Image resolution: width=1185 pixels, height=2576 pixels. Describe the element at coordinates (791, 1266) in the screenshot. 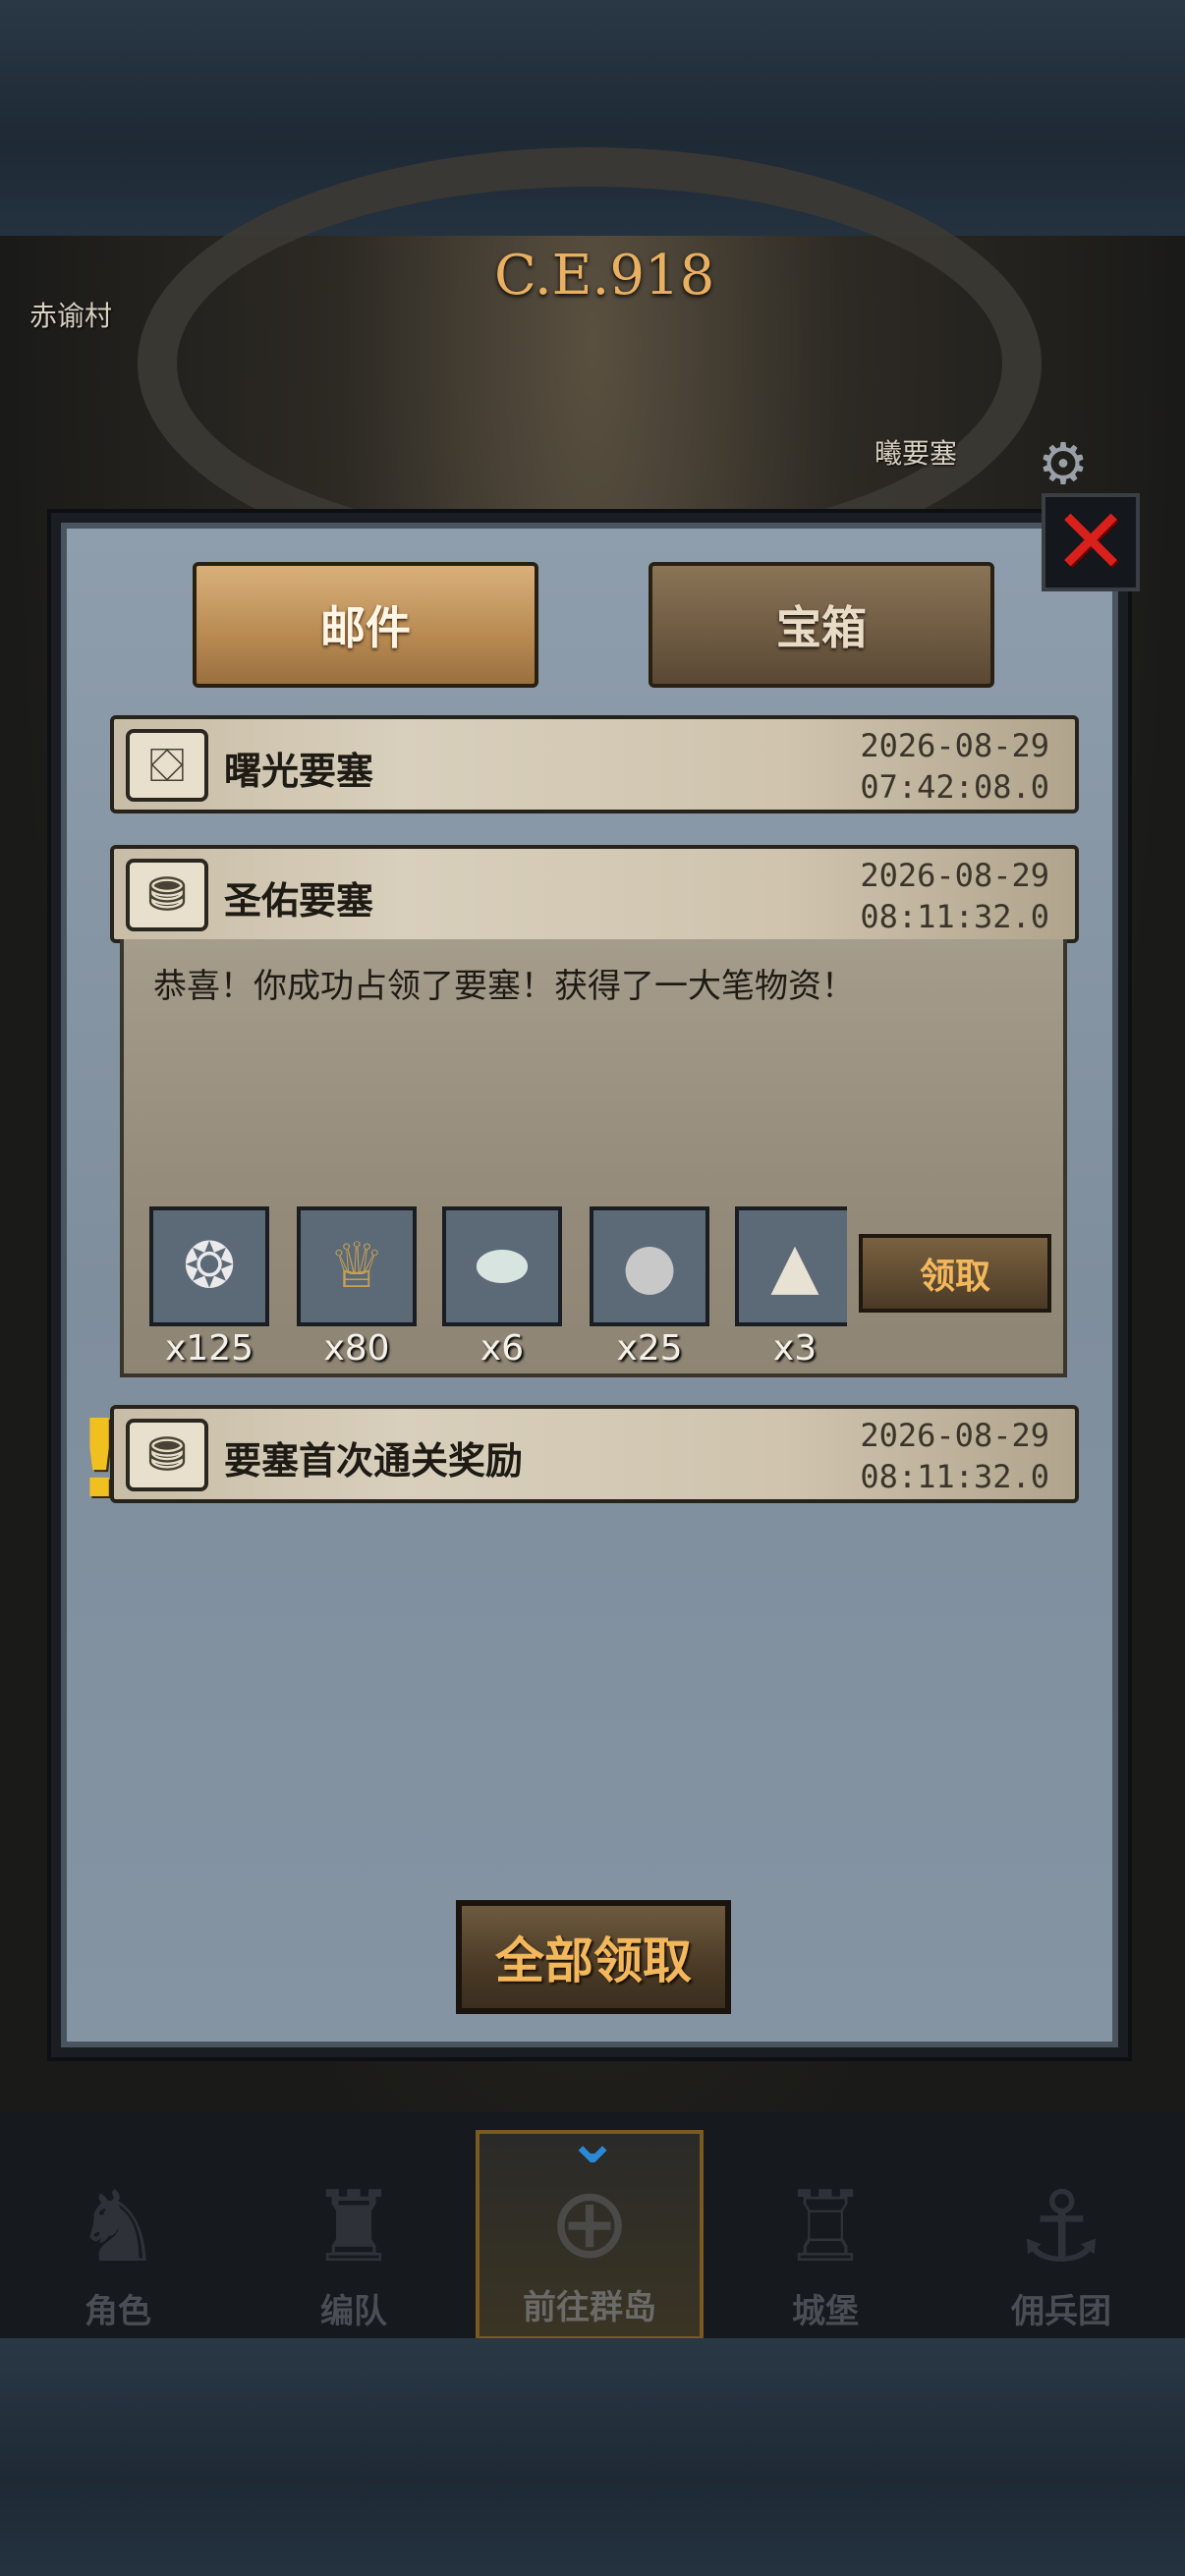

I see `salt-pile-icon: ▲` at that location.